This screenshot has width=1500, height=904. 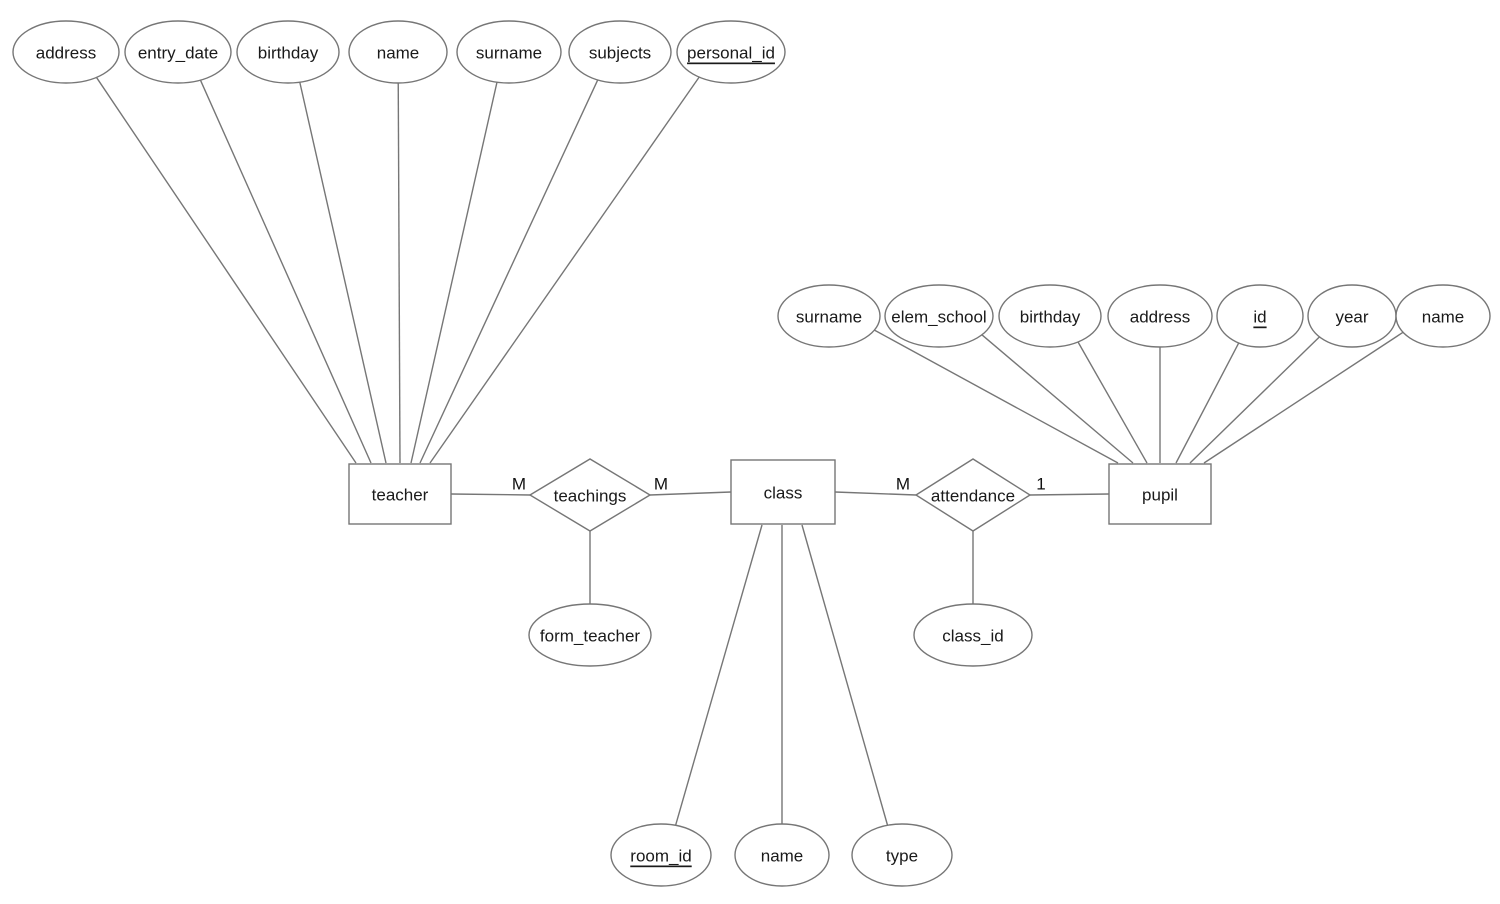 What do you see at coordinates (718, 675) in the screenshot?
I see `attribute-edge-class-room_id` at bounding box center [718, 675].